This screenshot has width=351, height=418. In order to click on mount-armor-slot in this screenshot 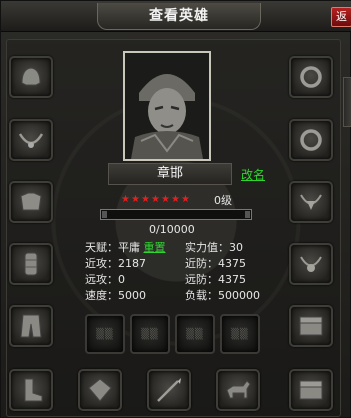, I will do `click(100, 390)`.